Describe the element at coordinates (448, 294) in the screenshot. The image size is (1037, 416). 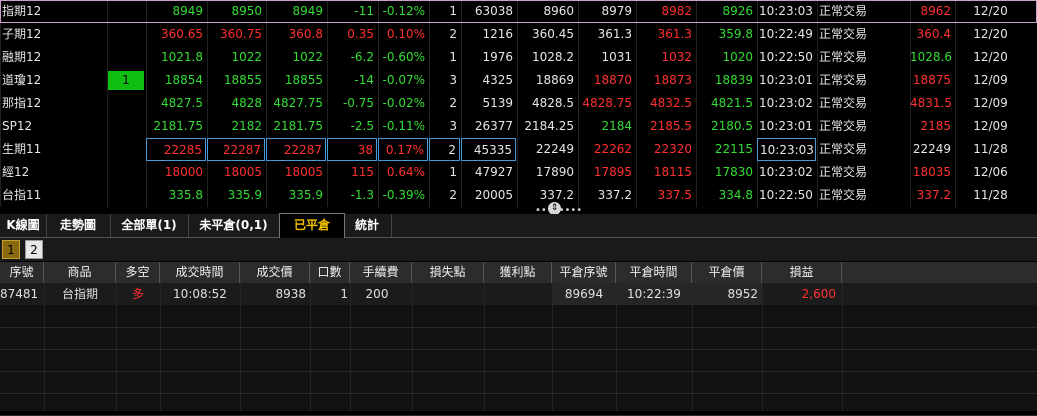
I see `cell-loss-pts` at that location.